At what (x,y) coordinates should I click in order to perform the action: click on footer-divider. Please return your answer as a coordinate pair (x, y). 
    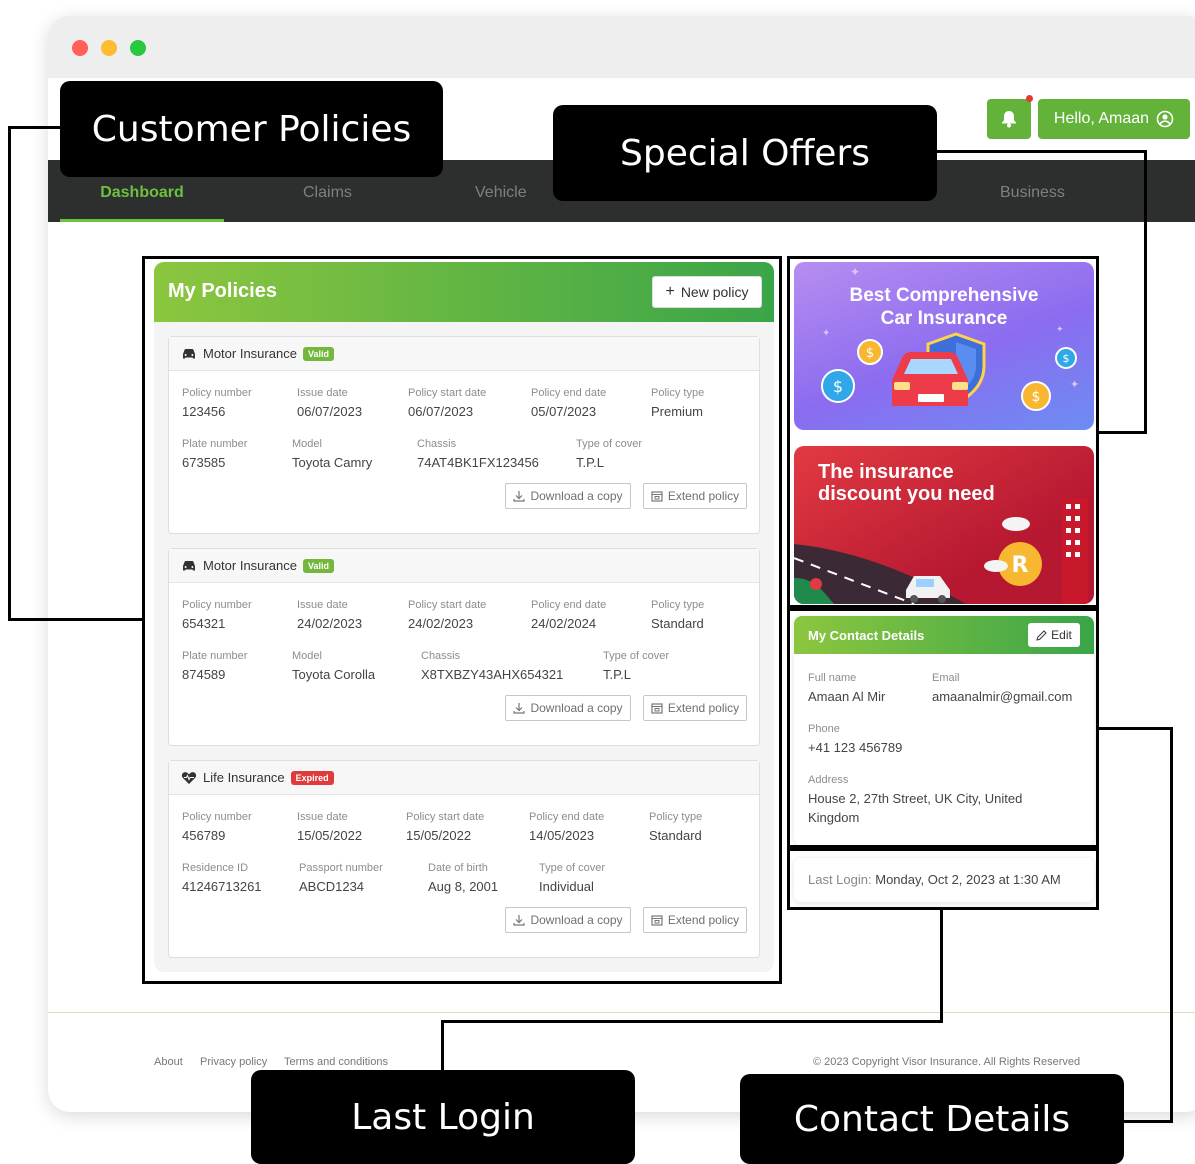
    Looking at the image, I should click on (621, 1012).